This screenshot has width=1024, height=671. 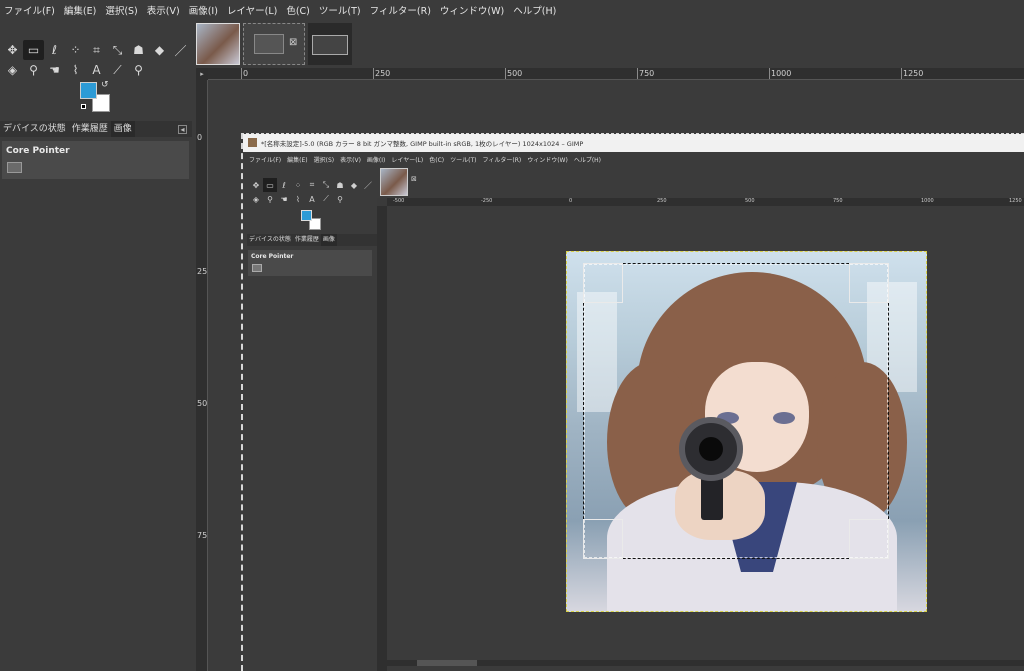 I want to click on ruler-corner-icon: ▸, so click(x=202, y=74).